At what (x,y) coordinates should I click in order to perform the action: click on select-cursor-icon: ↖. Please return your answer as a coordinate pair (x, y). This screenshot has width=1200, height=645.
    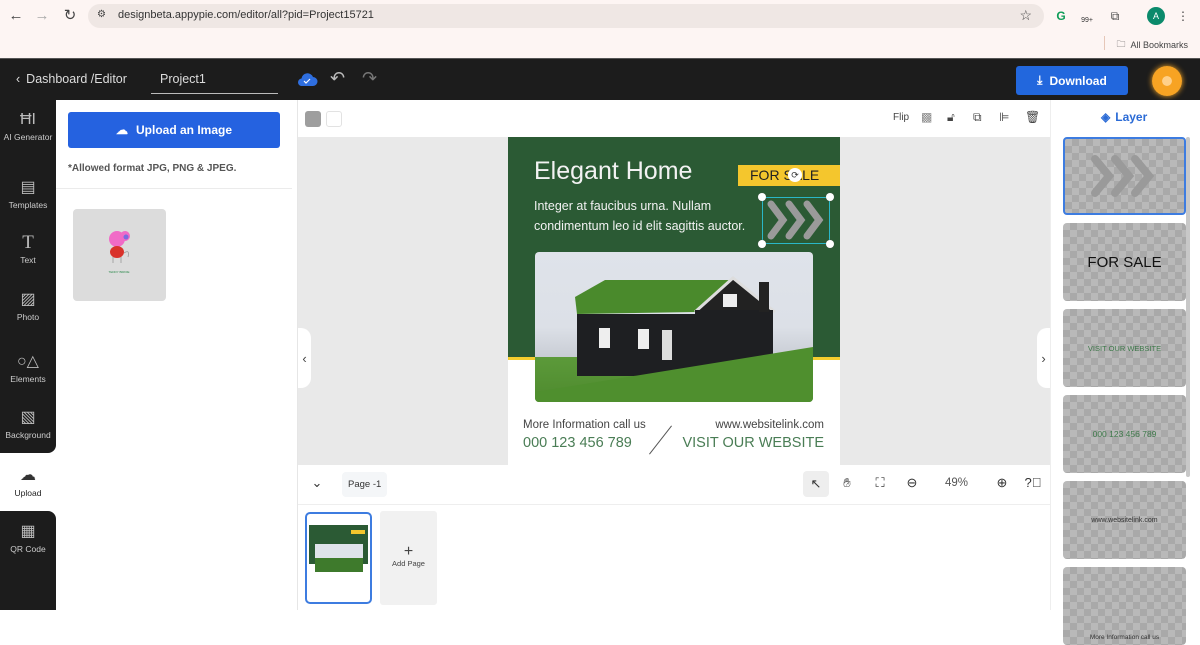
    Looking at the image, I should click on (816, 484).